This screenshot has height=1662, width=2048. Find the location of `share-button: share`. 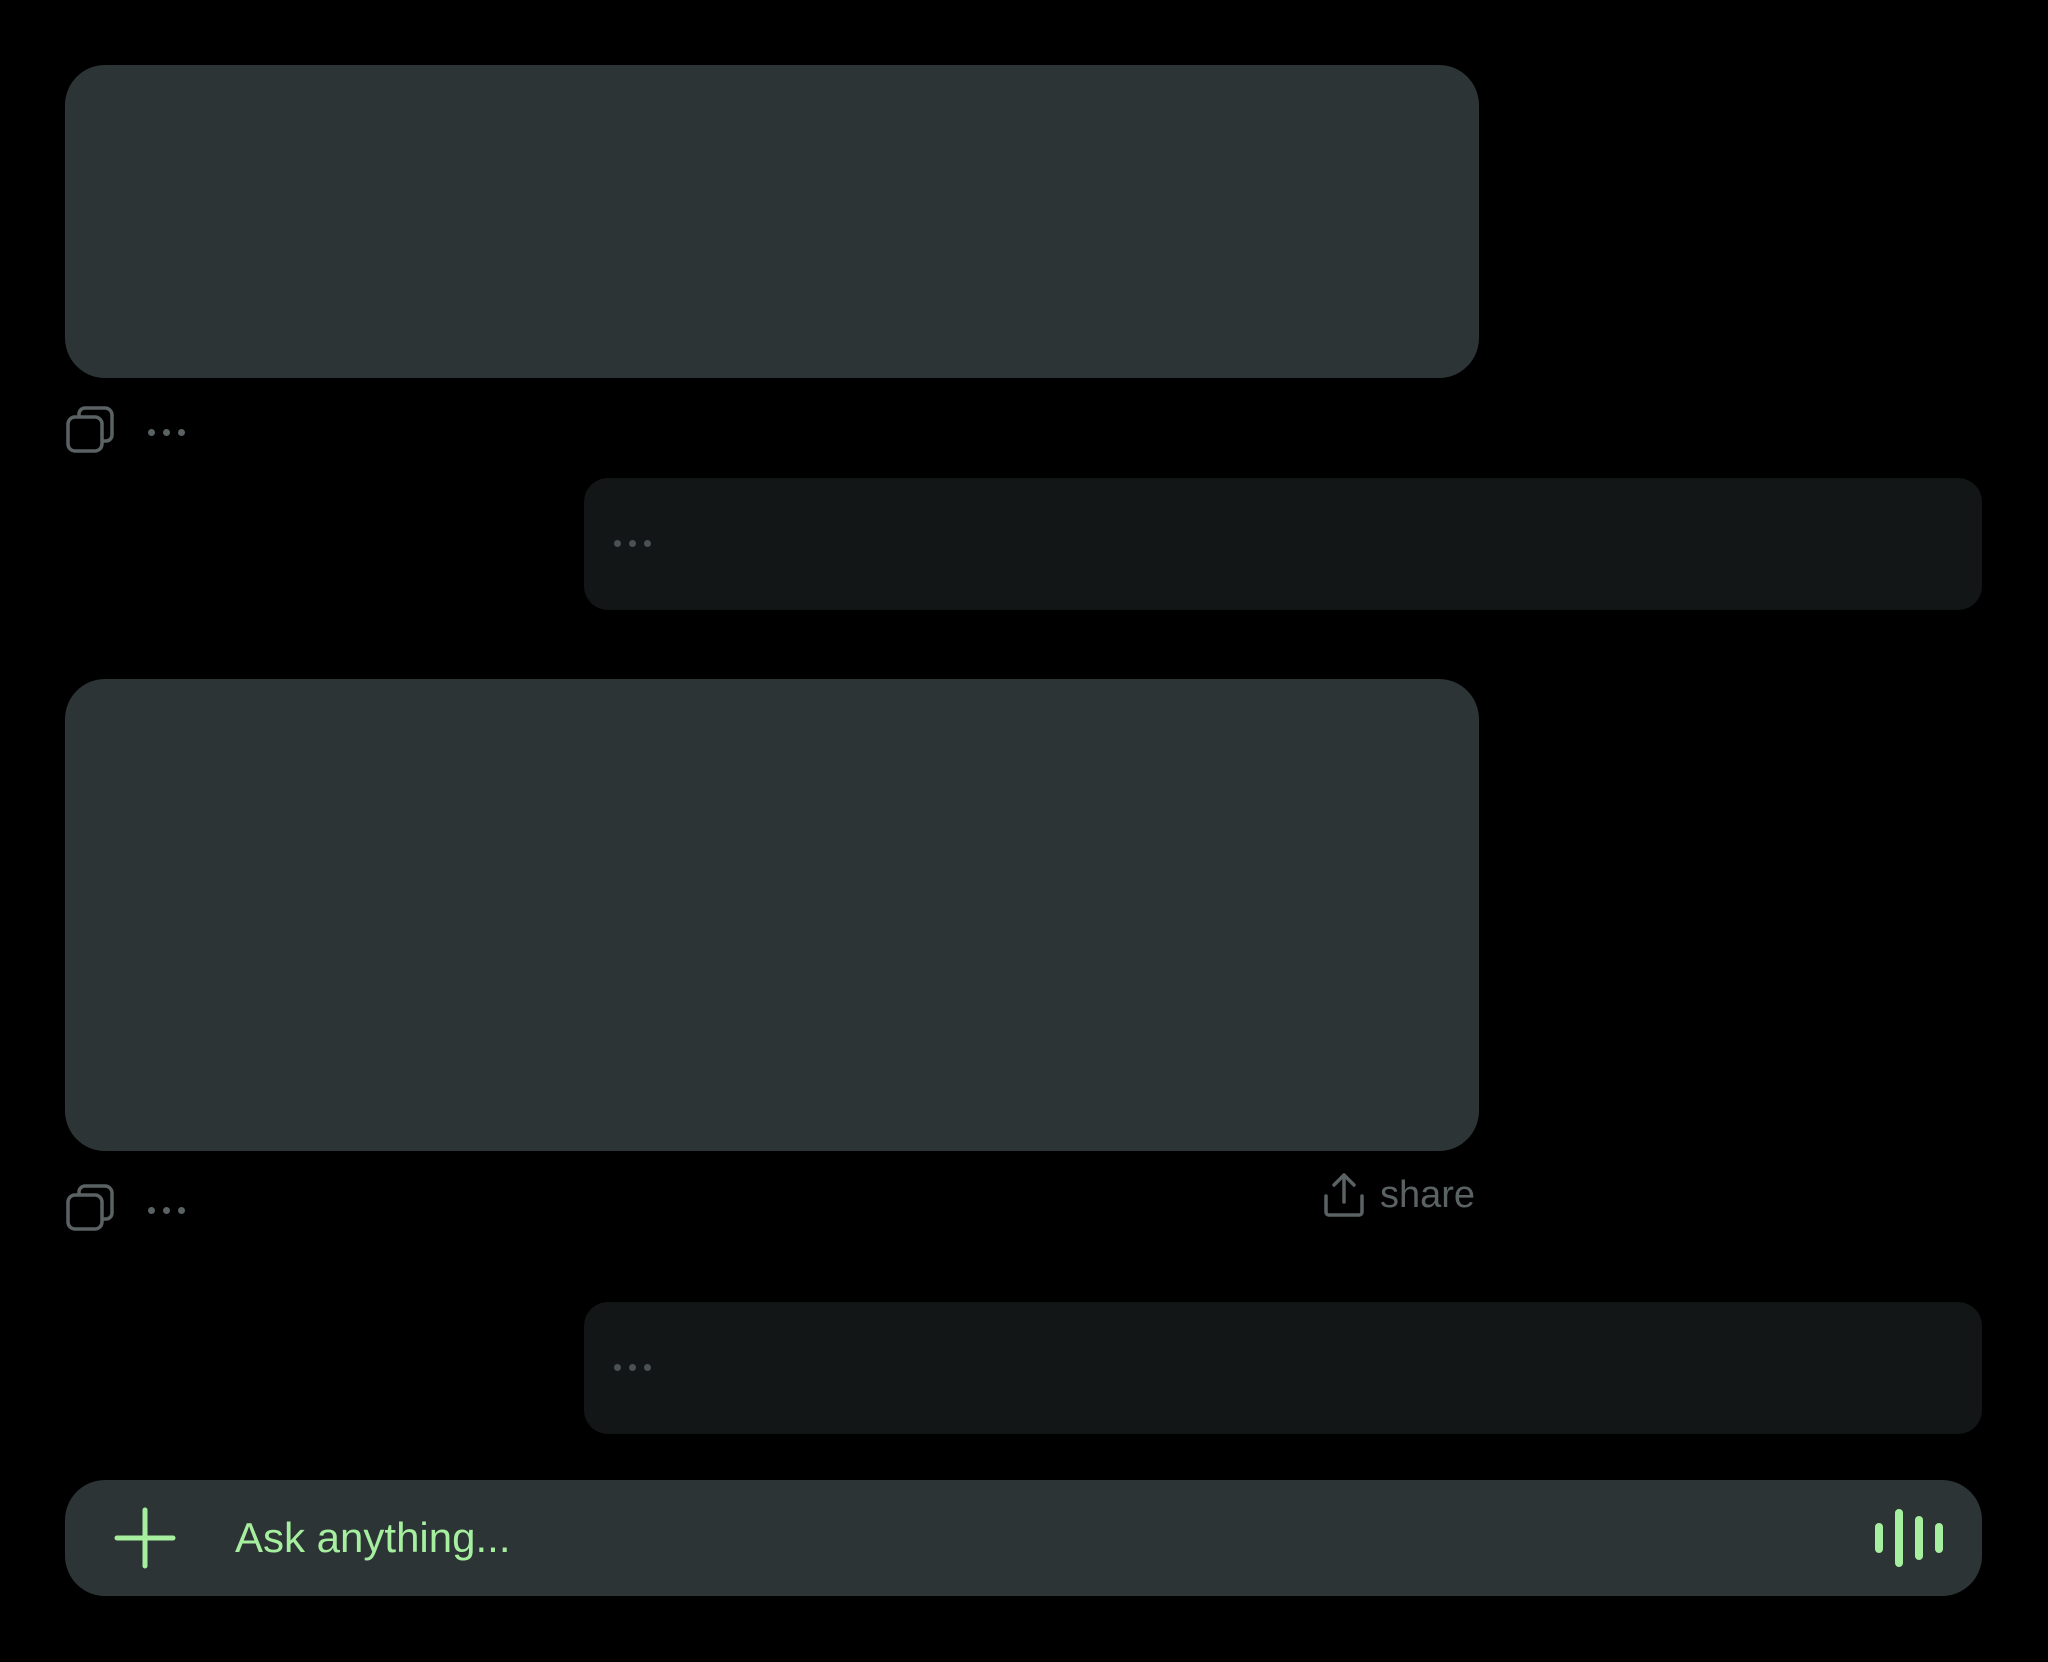

share-button: share is located at coordinates (1398, 1195).